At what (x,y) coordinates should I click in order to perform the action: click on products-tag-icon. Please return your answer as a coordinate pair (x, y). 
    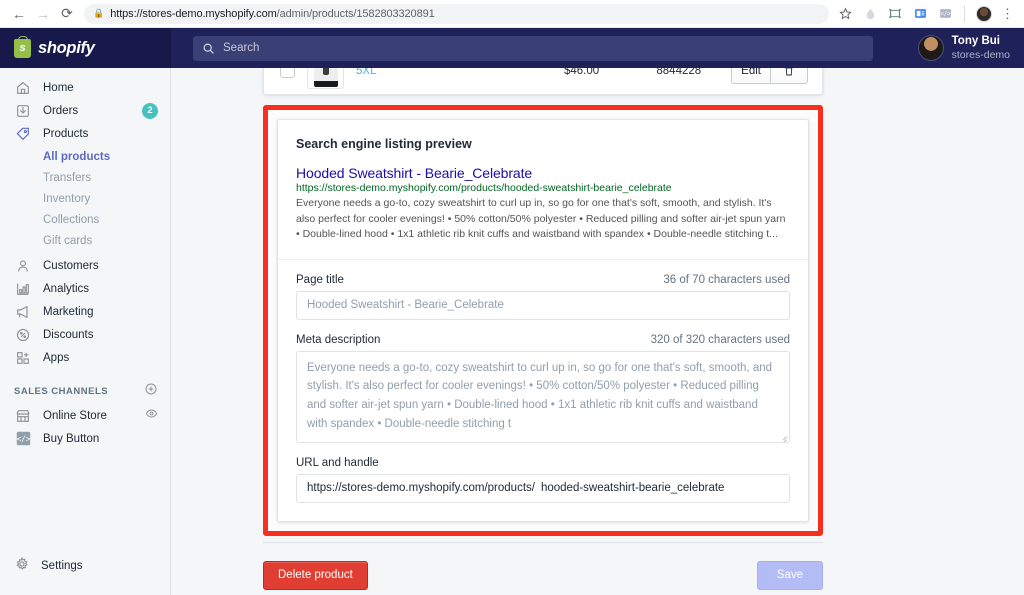
    Looking at the image, I should click on (23, 134).